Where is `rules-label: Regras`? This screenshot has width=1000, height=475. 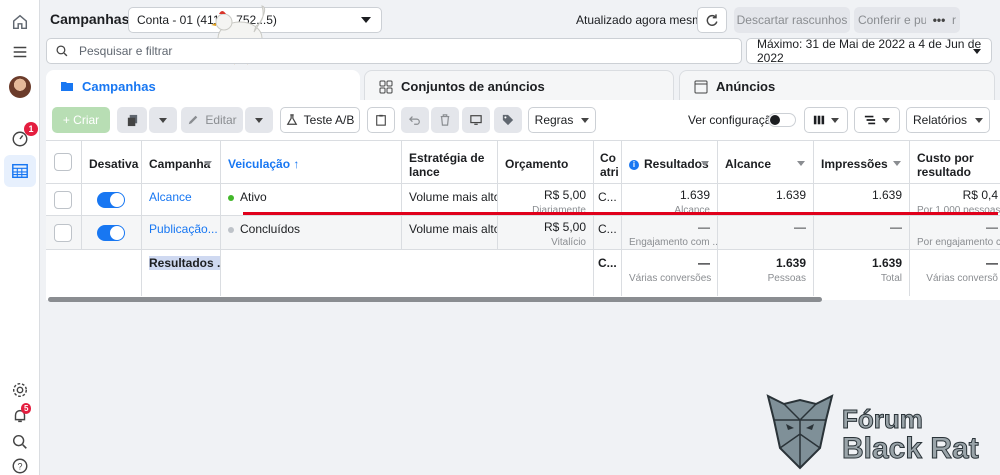
rules-label: Regras is located at coordinates (554, 120).